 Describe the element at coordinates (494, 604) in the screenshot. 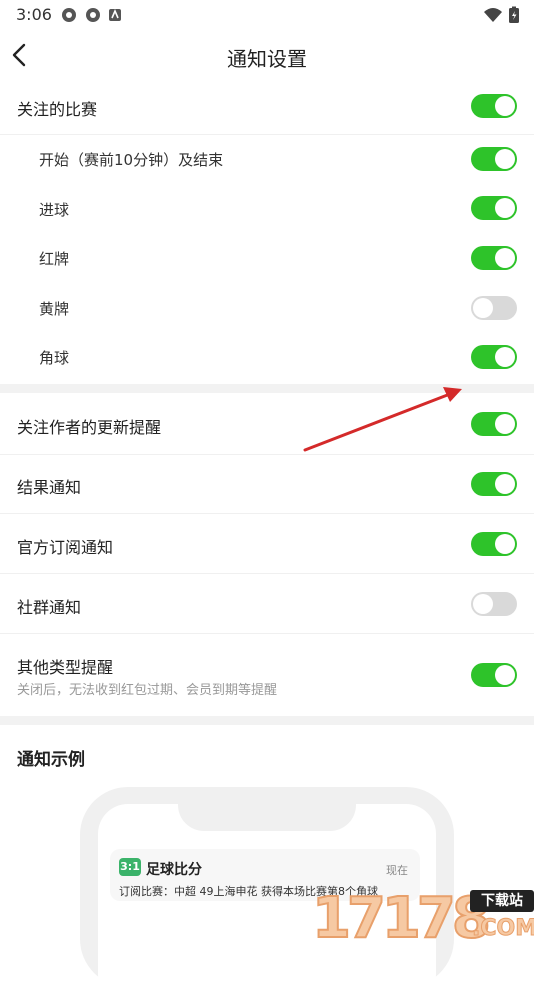

I see `community-notice-toggle` at that location.